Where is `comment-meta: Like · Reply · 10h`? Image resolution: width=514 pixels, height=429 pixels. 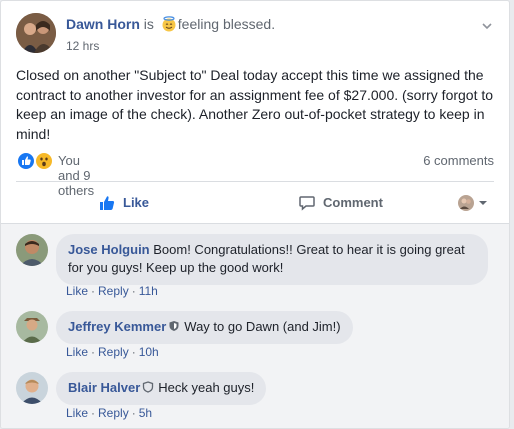
comment-meta: Like · Reply · 10h is located at coordinates (112, 352).